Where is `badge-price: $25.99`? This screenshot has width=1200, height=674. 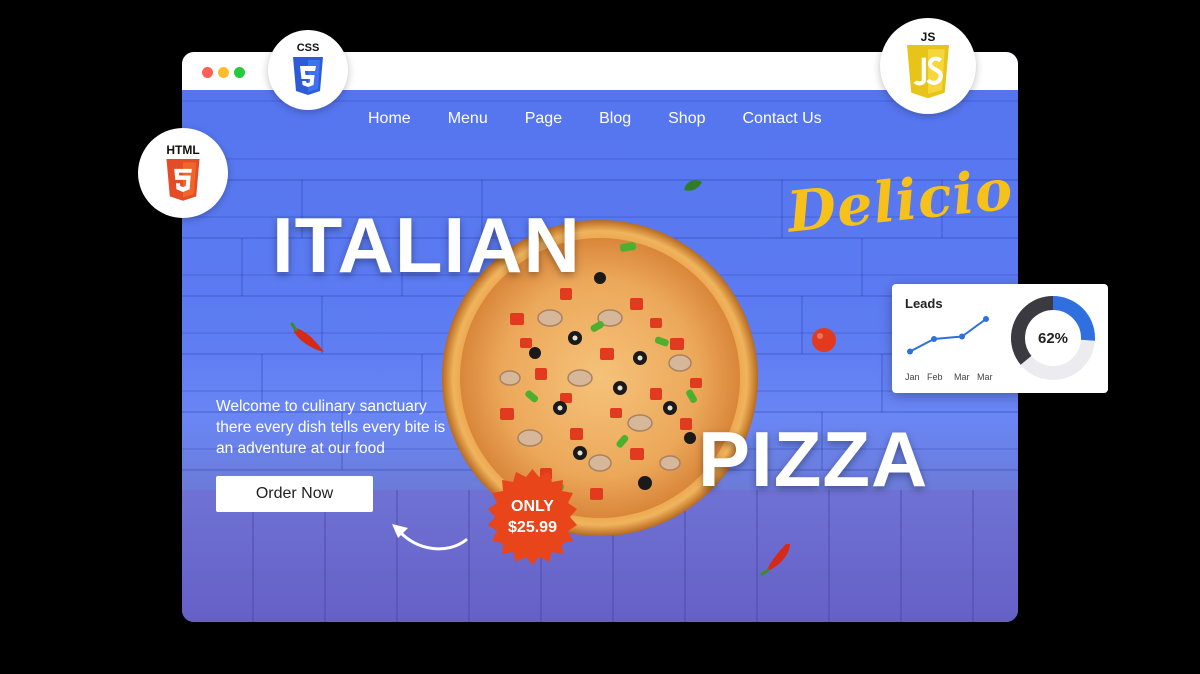
badge-price: $25.99 is located at coordinates (532, 527).